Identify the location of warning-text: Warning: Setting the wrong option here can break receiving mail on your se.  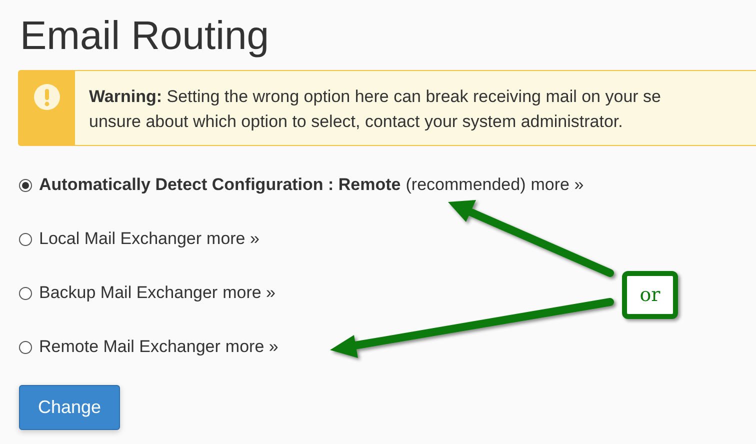
(375, 97).